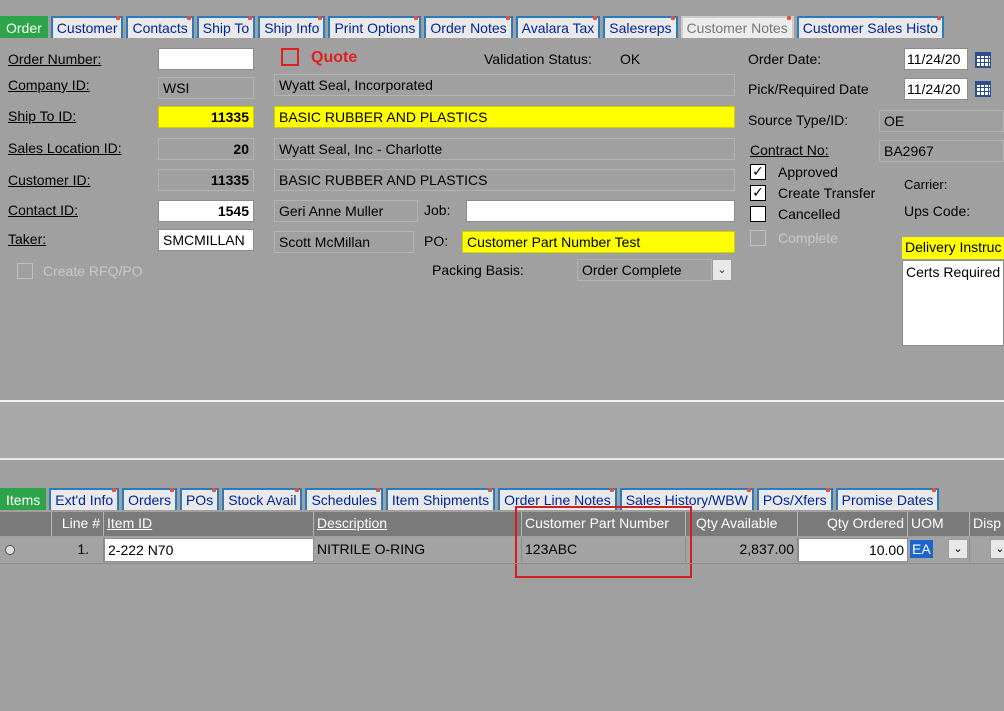 This screenshot has height=711, width=1004. I want to click on top-tab-order-notes: Order Notes, so click(468, 27).